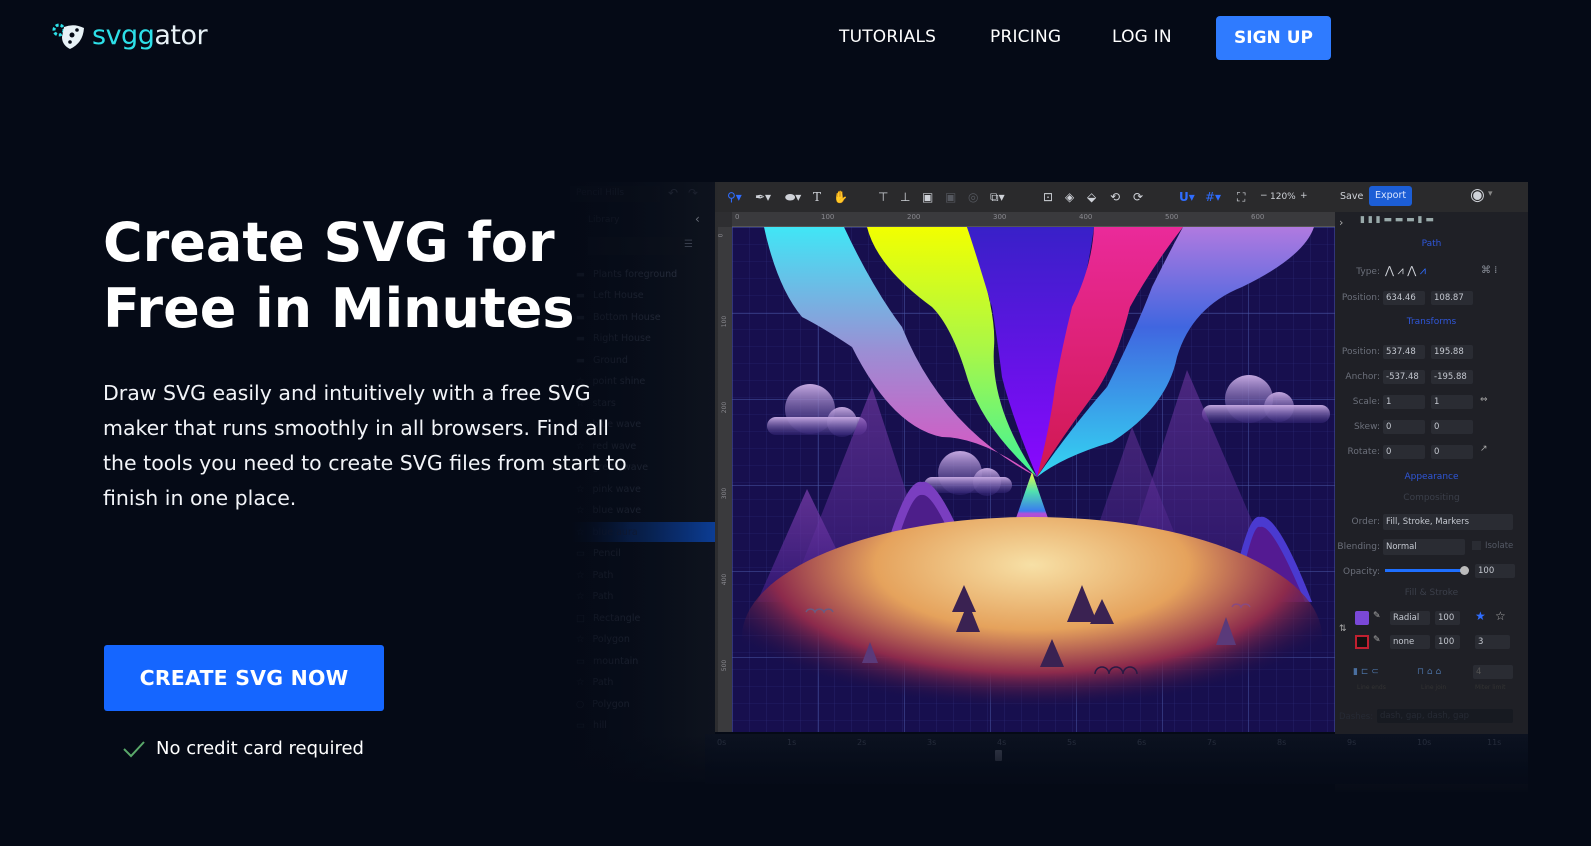 The image size is (1591, 846). I want to click on skew-x: 0, so click(1404, 427).